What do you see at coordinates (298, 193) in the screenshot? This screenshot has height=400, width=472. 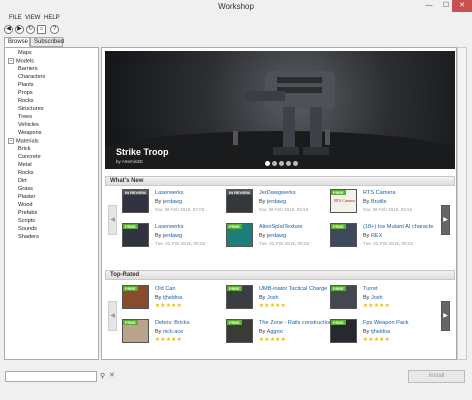 I see `item-name-link: JerDawgwerks` at bounding box center [298, 193].